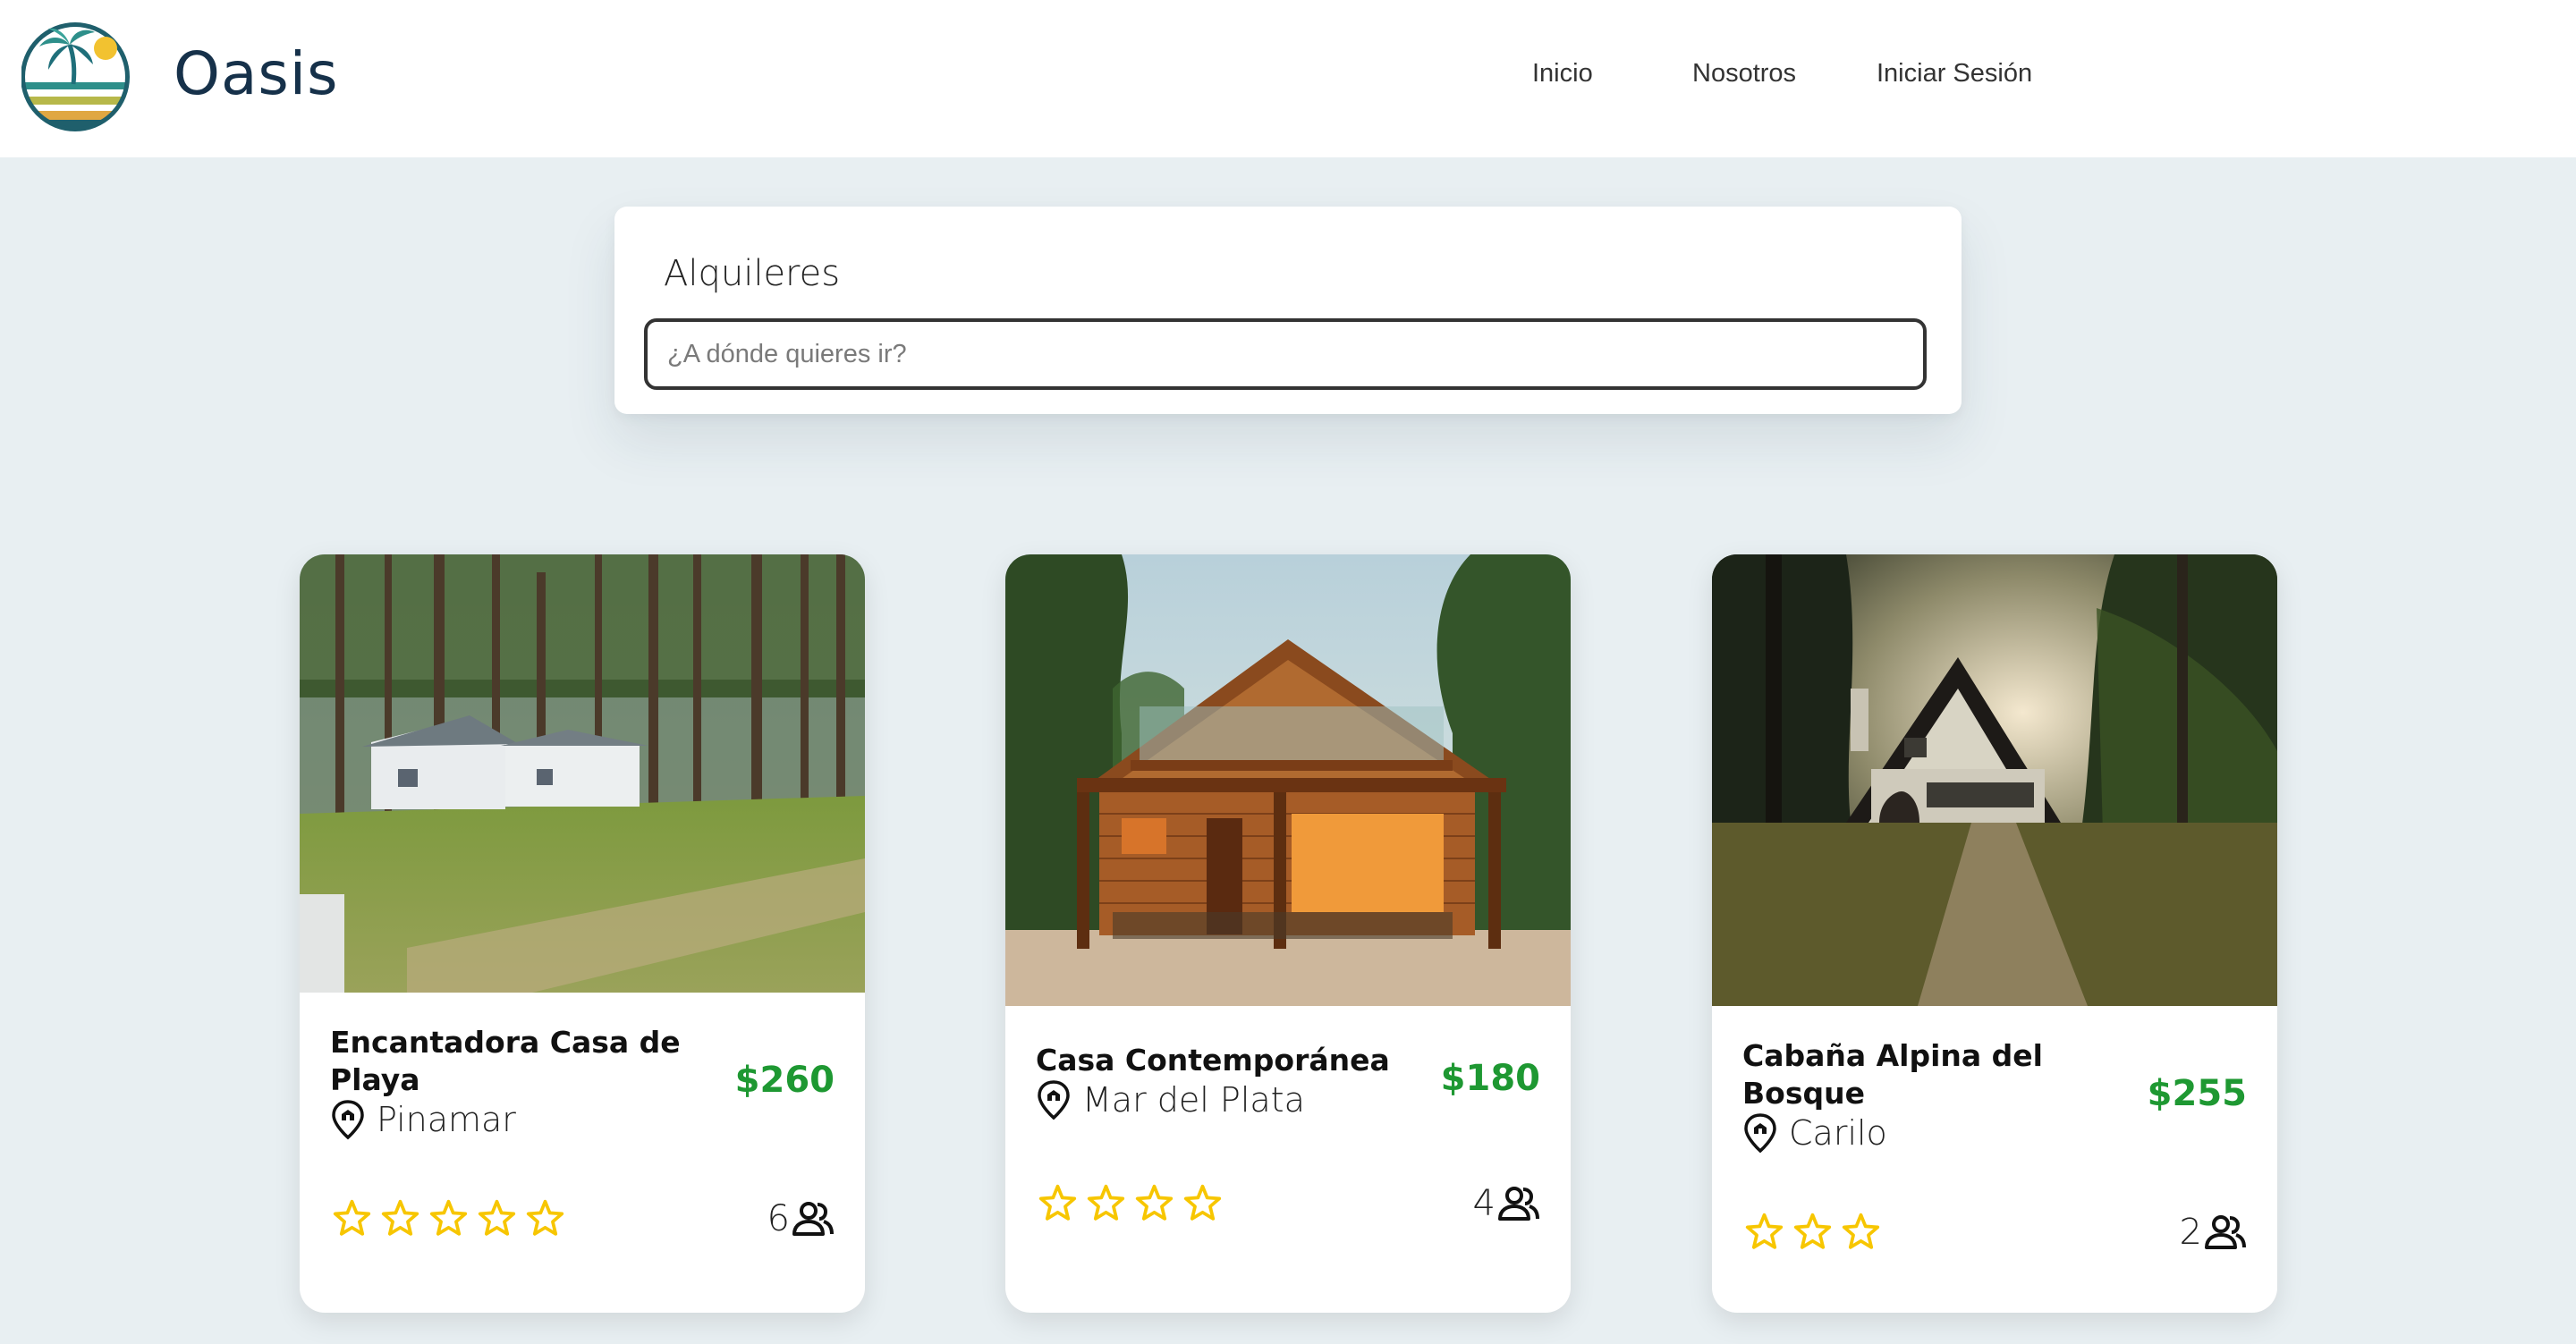  Describe the element at coordinates (1490, 1078) in the screenshot. I see `listing-price: $180` at that location.